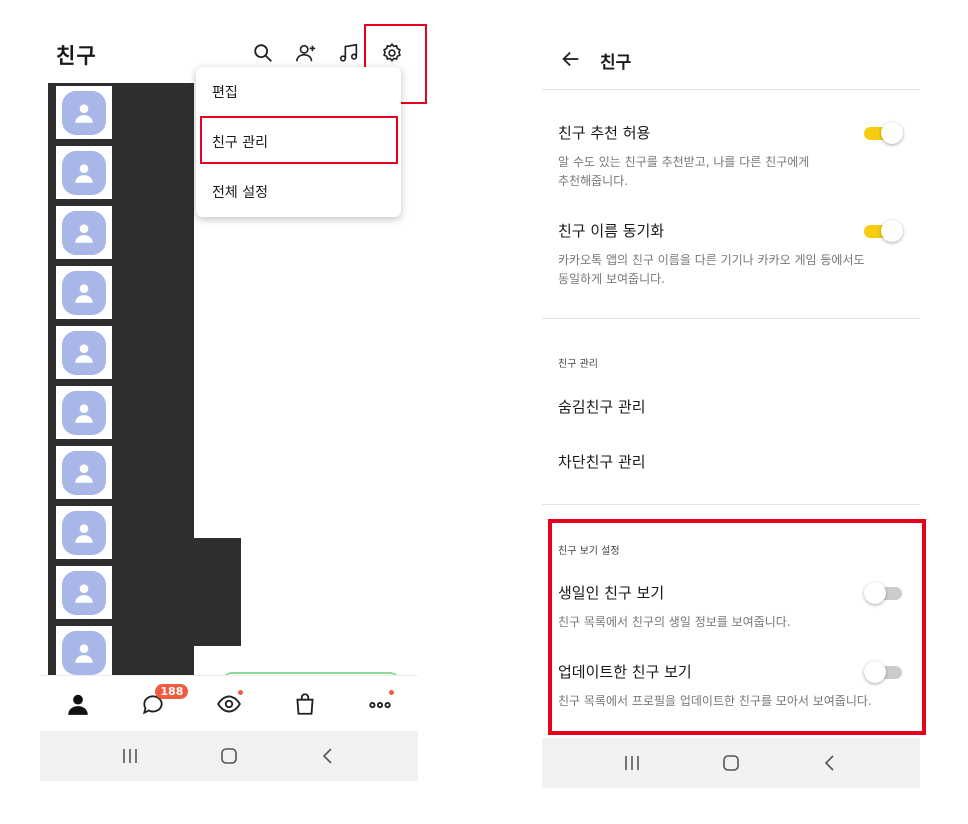  Describe the element at coordinates (602, 461) in the screenshot. I see `blocked-friends-item: 차단친구 관리` at that location.